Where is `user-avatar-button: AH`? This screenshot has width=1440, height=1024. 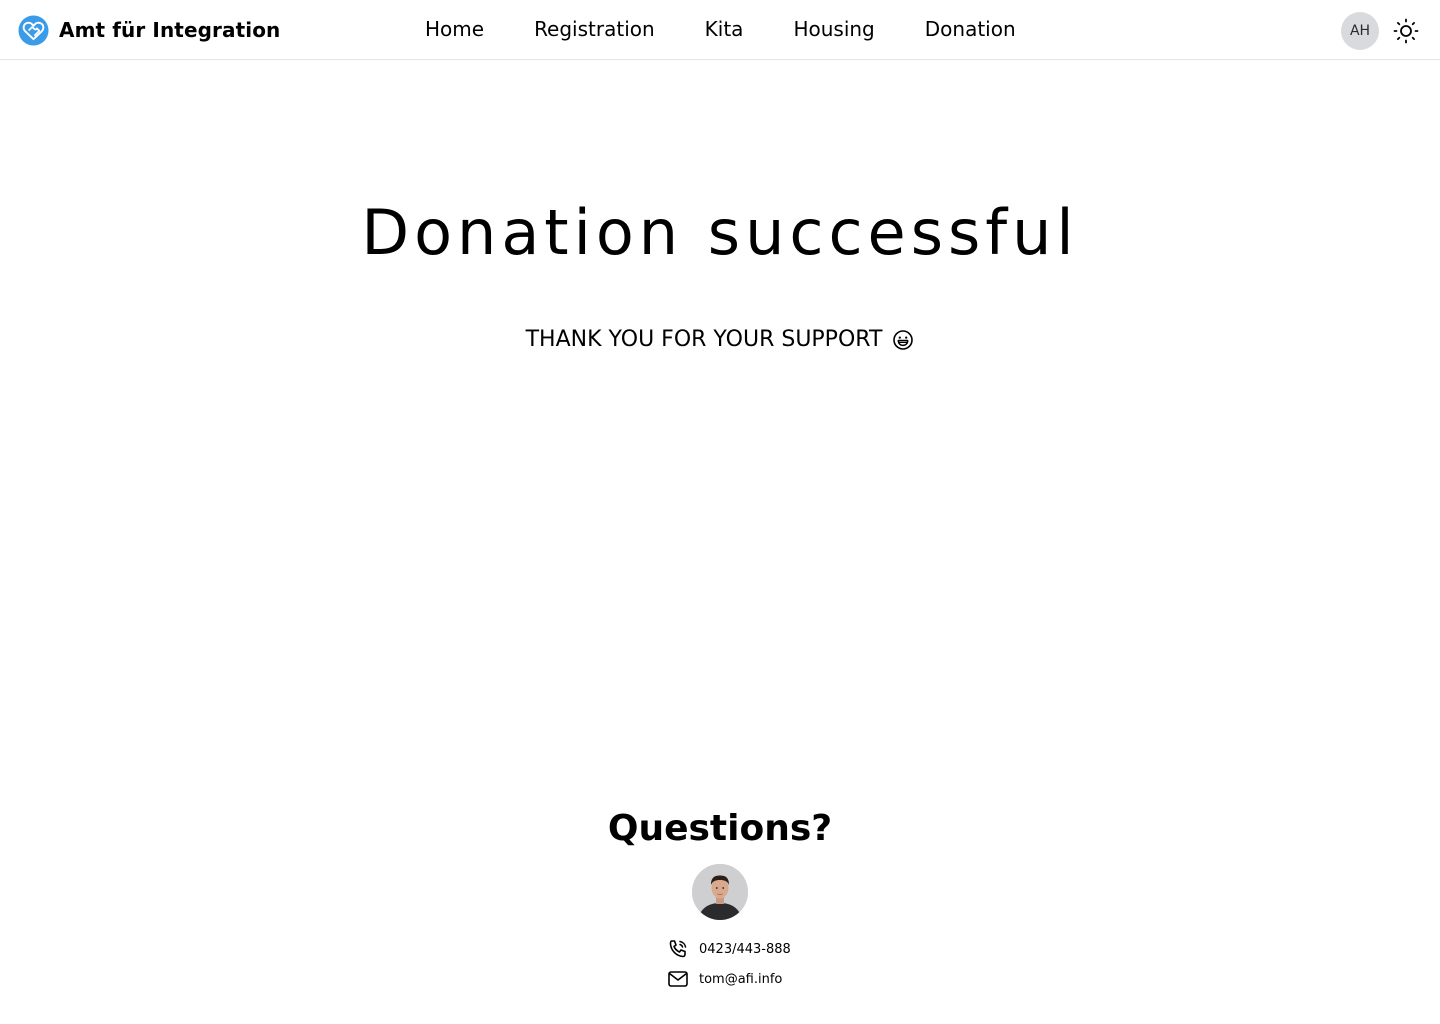
user-avatar-button: AH is located at coordinates (1360, 31).